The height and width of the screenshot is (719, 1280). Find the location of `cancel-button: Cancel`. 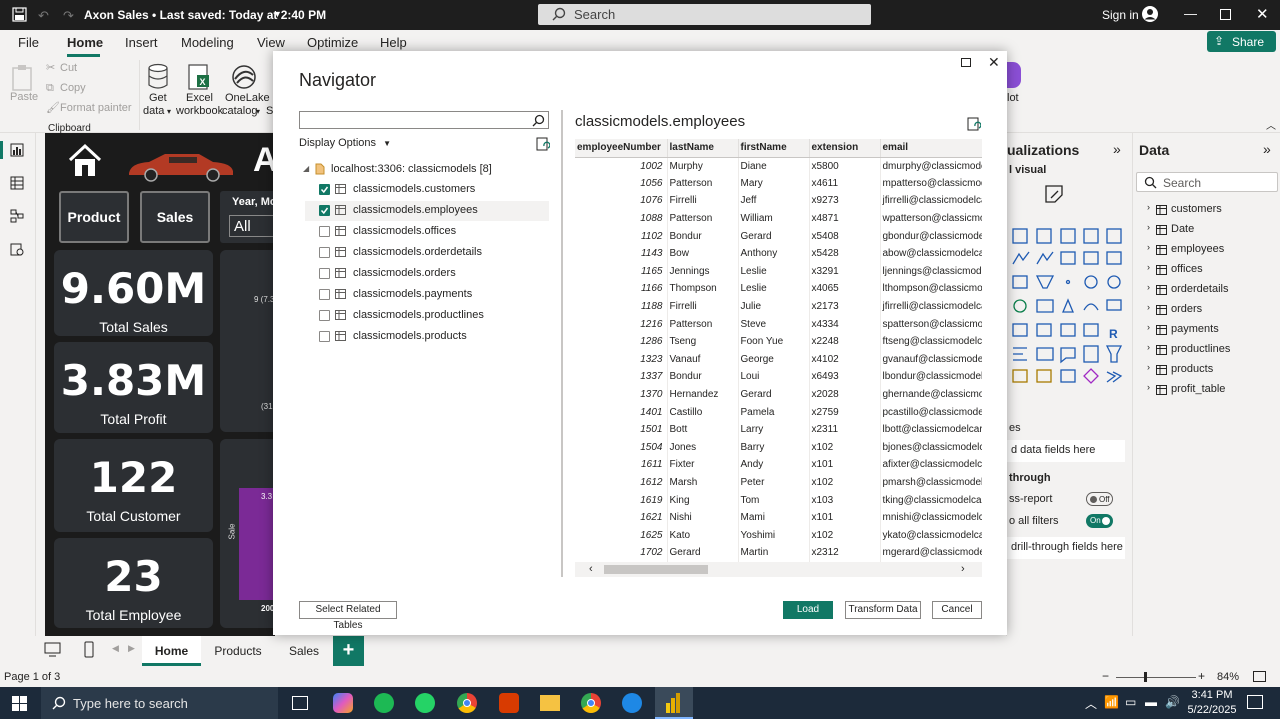

cancel-button: Cancel is located at coordinates (957, 610).